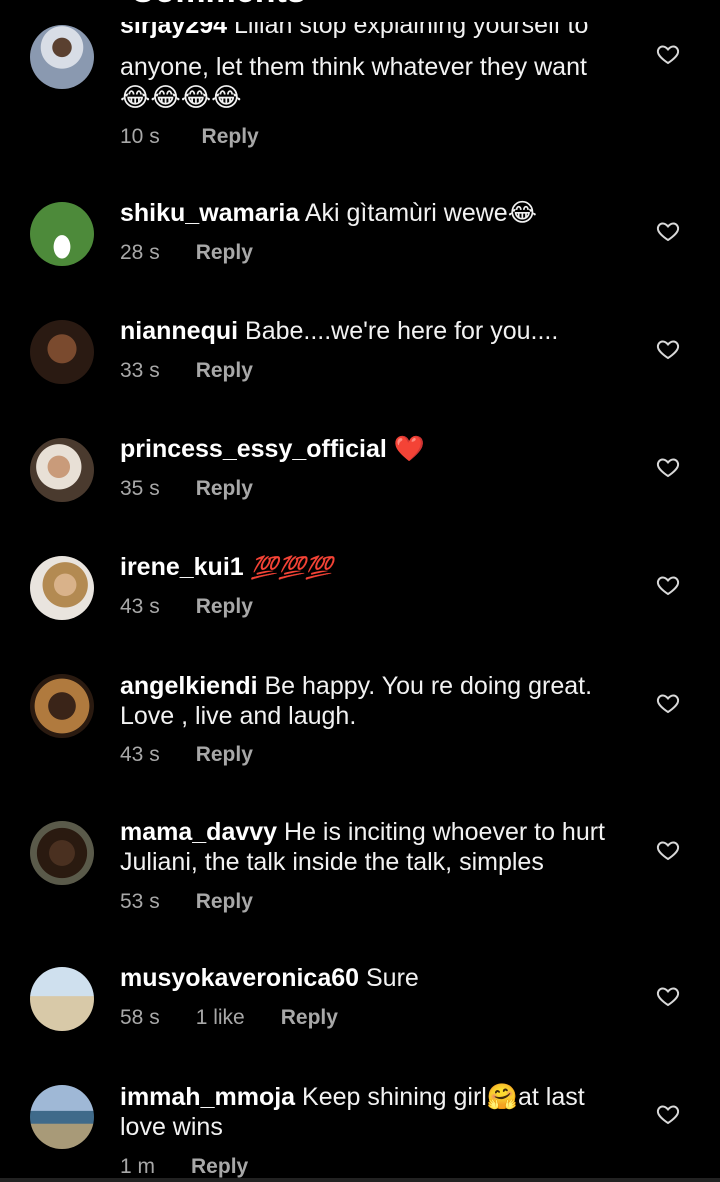 Image resolution: width=720 pixels, height=1182 pixels. What do you see at coordinates (207, 1097) in the screenshot?
I see `comment-username: immah_mmoja` at bounding box center [207, 1097].